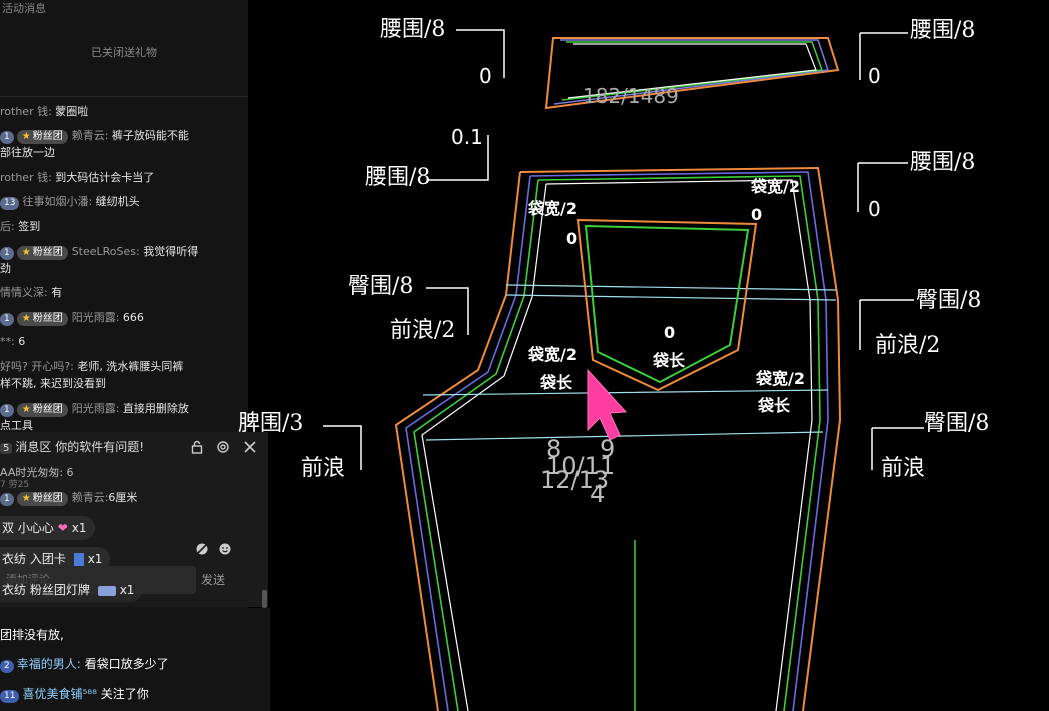 This screenshot has height=711, width=1049. Describe the element at coordinates (775, 186) in the screenshot. I see `label-pocket-width-right: 袋宽/2` at that location.